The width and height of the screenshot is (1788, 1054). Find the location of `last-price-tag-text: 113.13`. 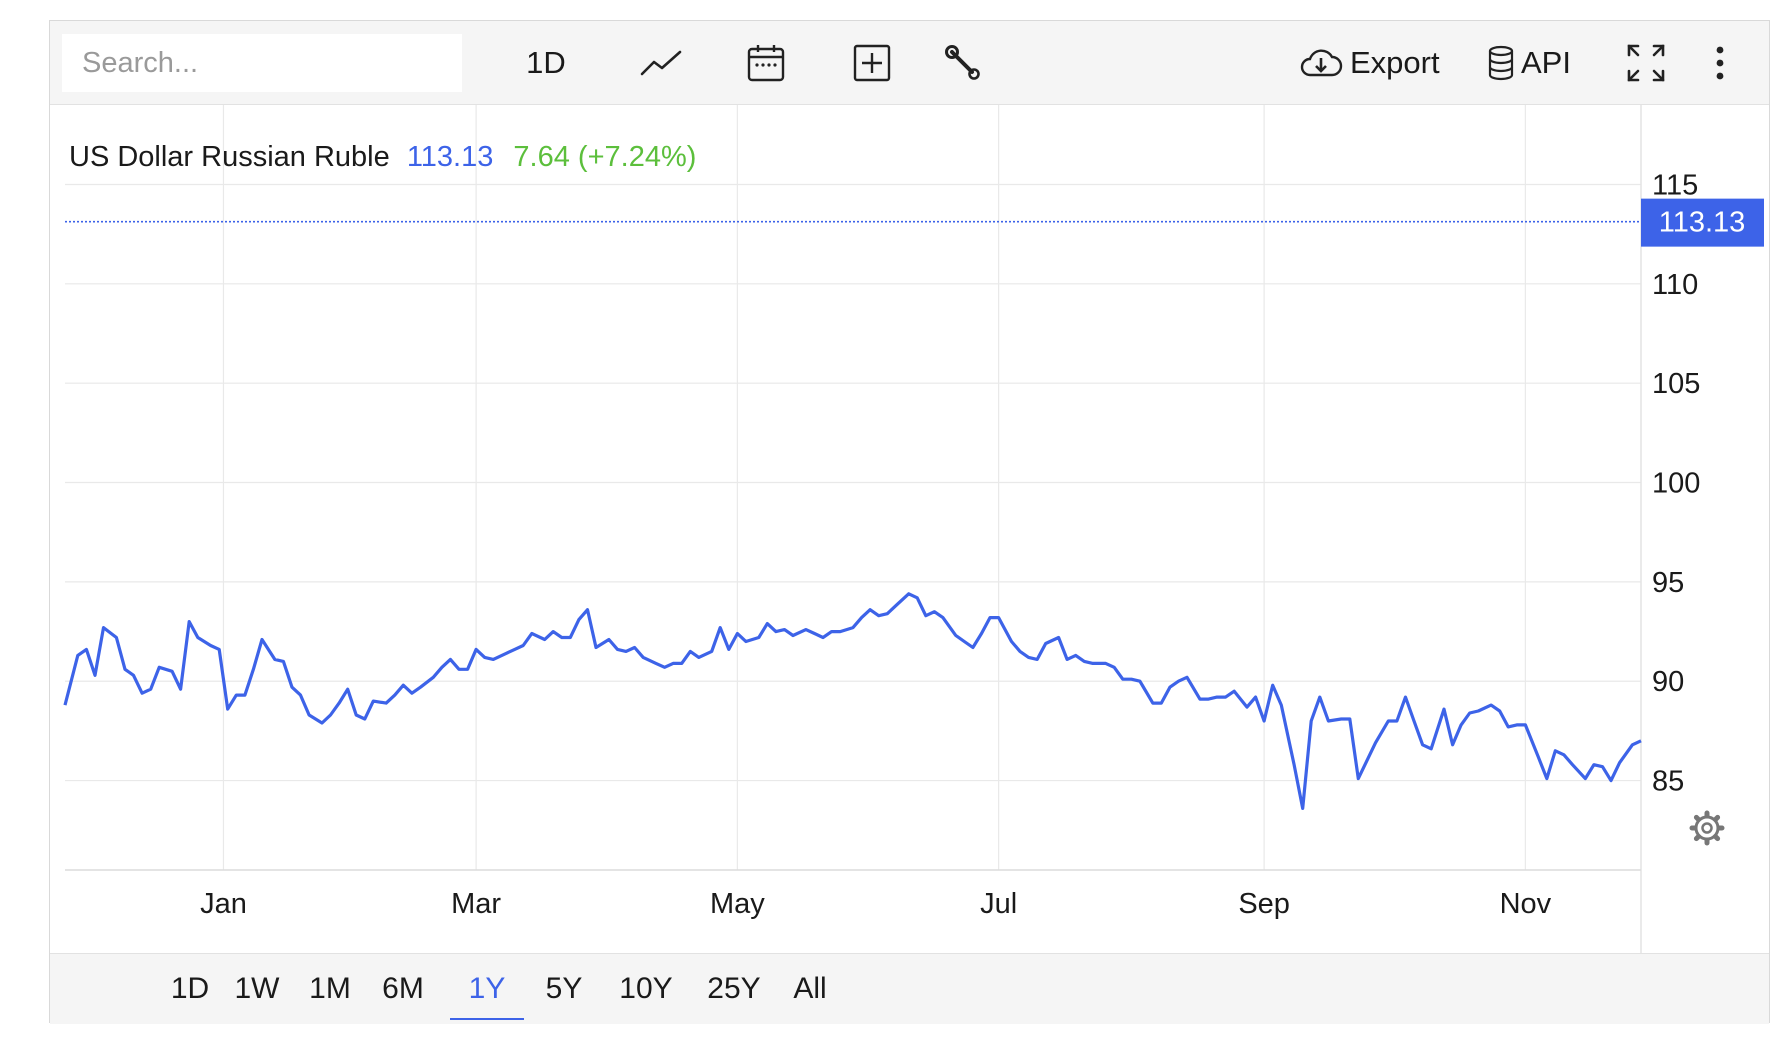

last-price-tag-text: 113.13 is located at coordinates (1702, 223).